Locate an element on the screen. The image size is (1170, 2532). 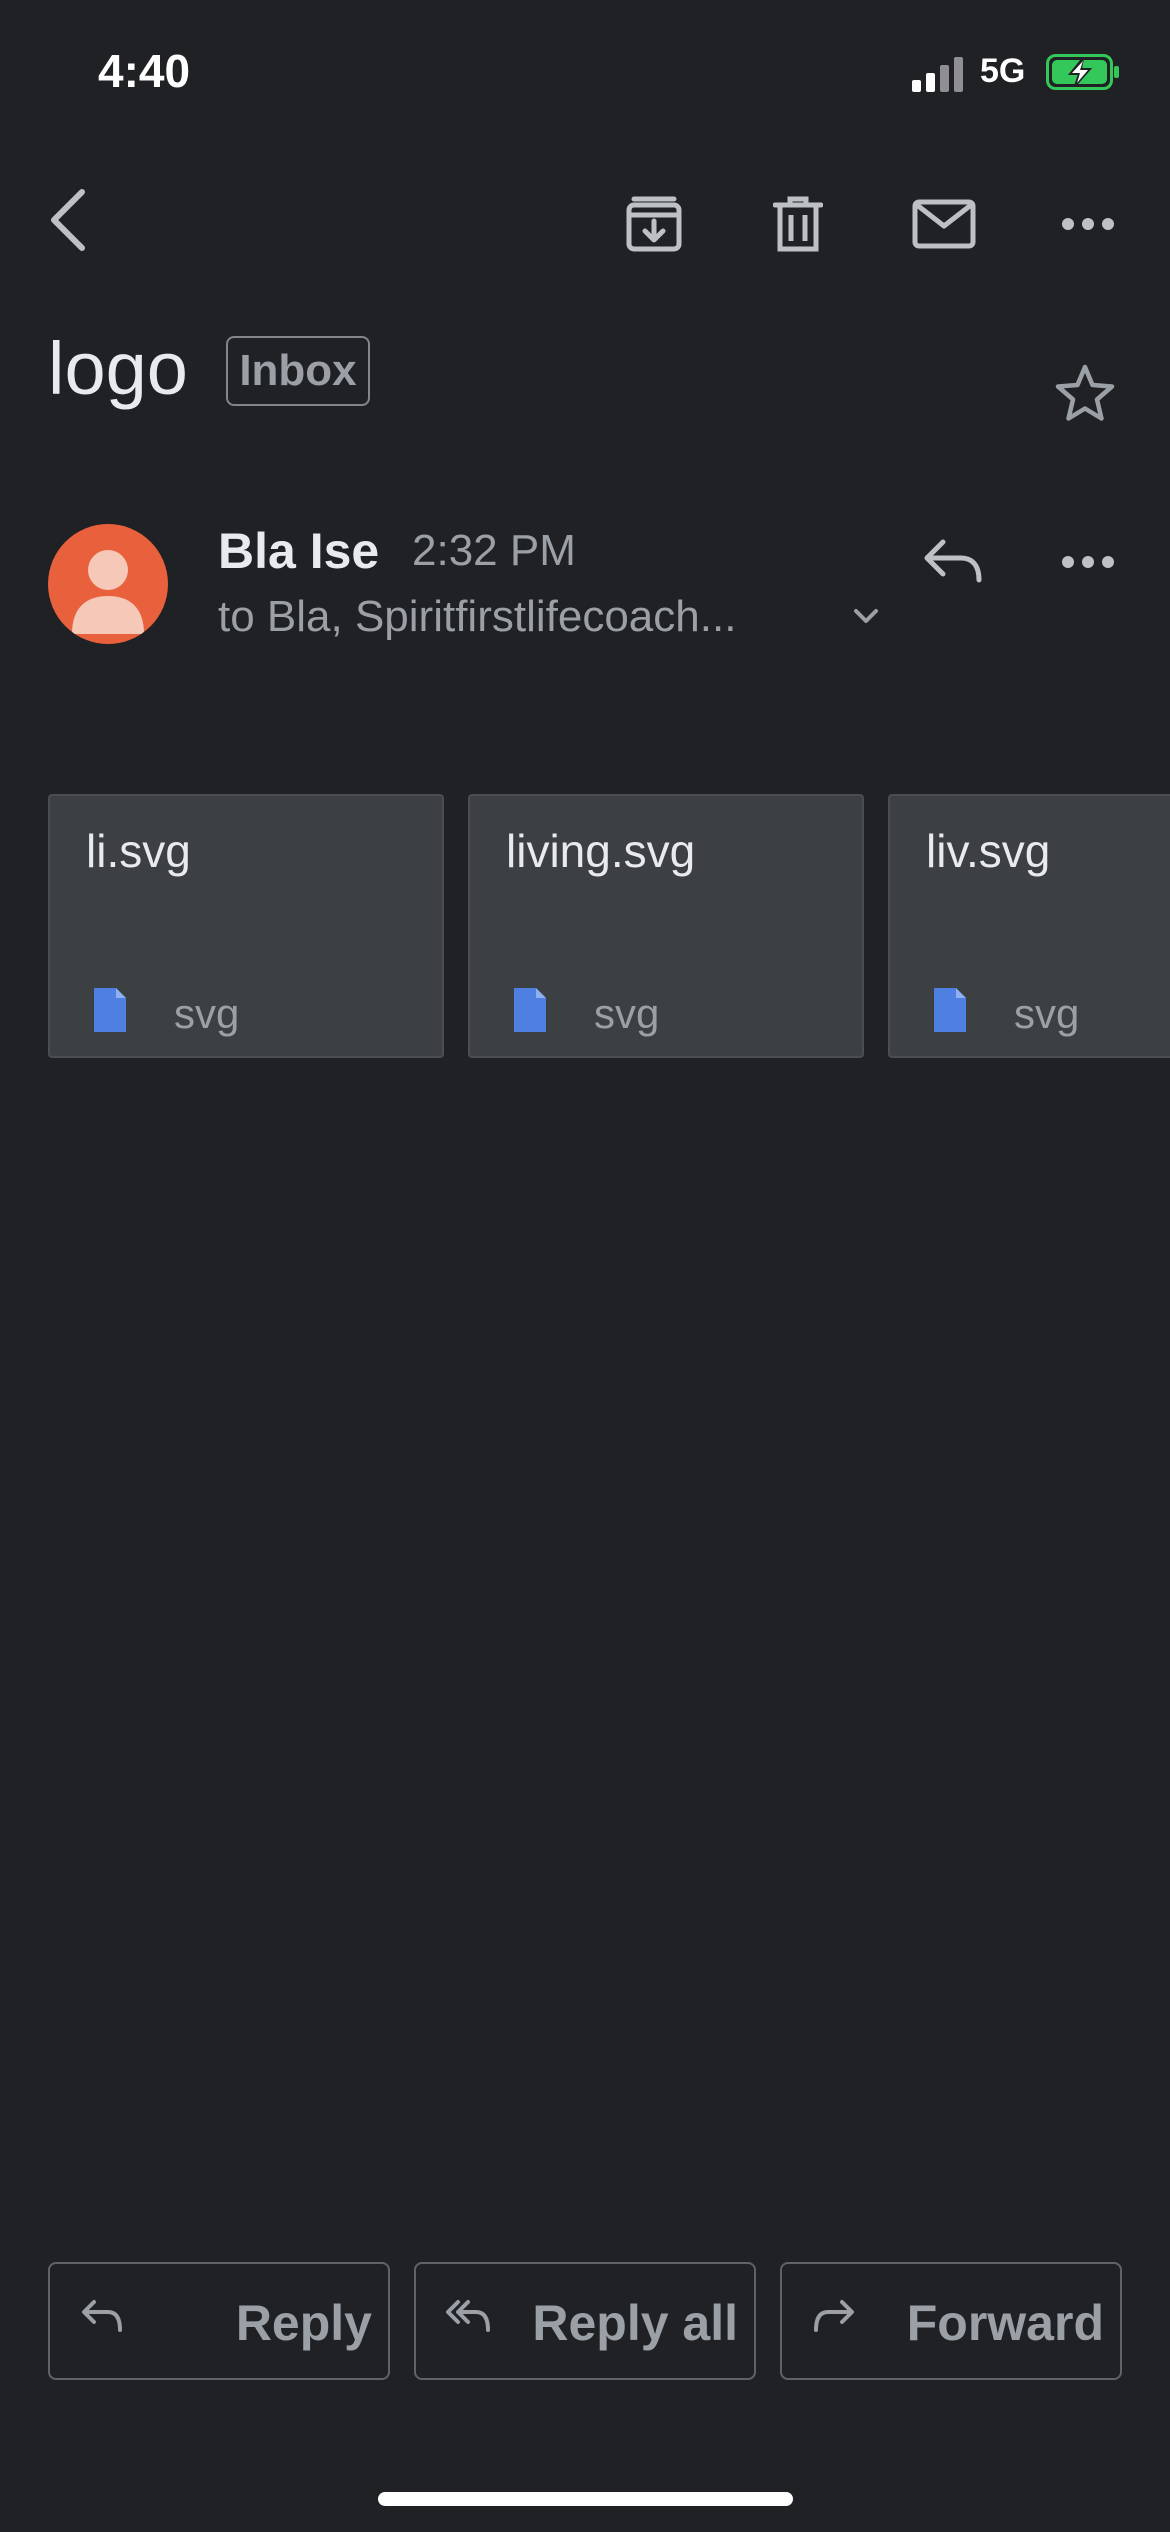
attachment-name: liv.svg is located at coordinates (988, 851).